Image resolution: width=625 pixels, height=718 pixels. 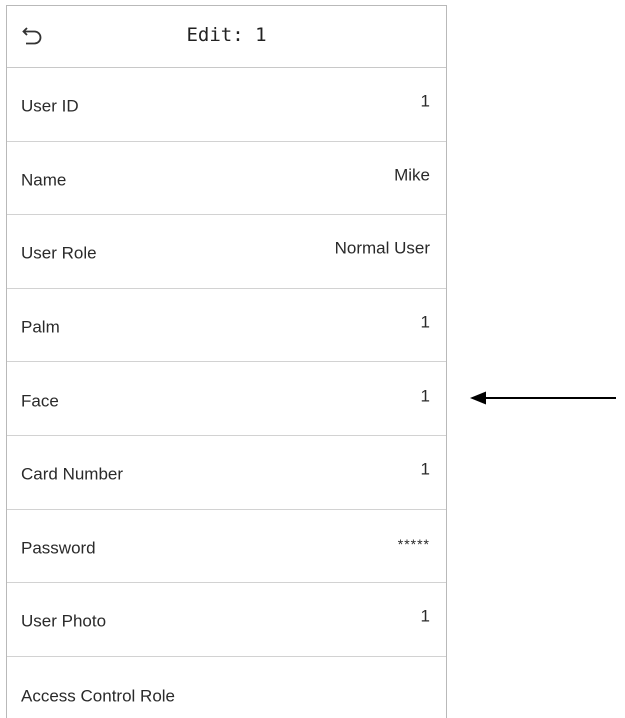 I want to click on left-pointing-arrow-icon, so click(x=543, y=398).